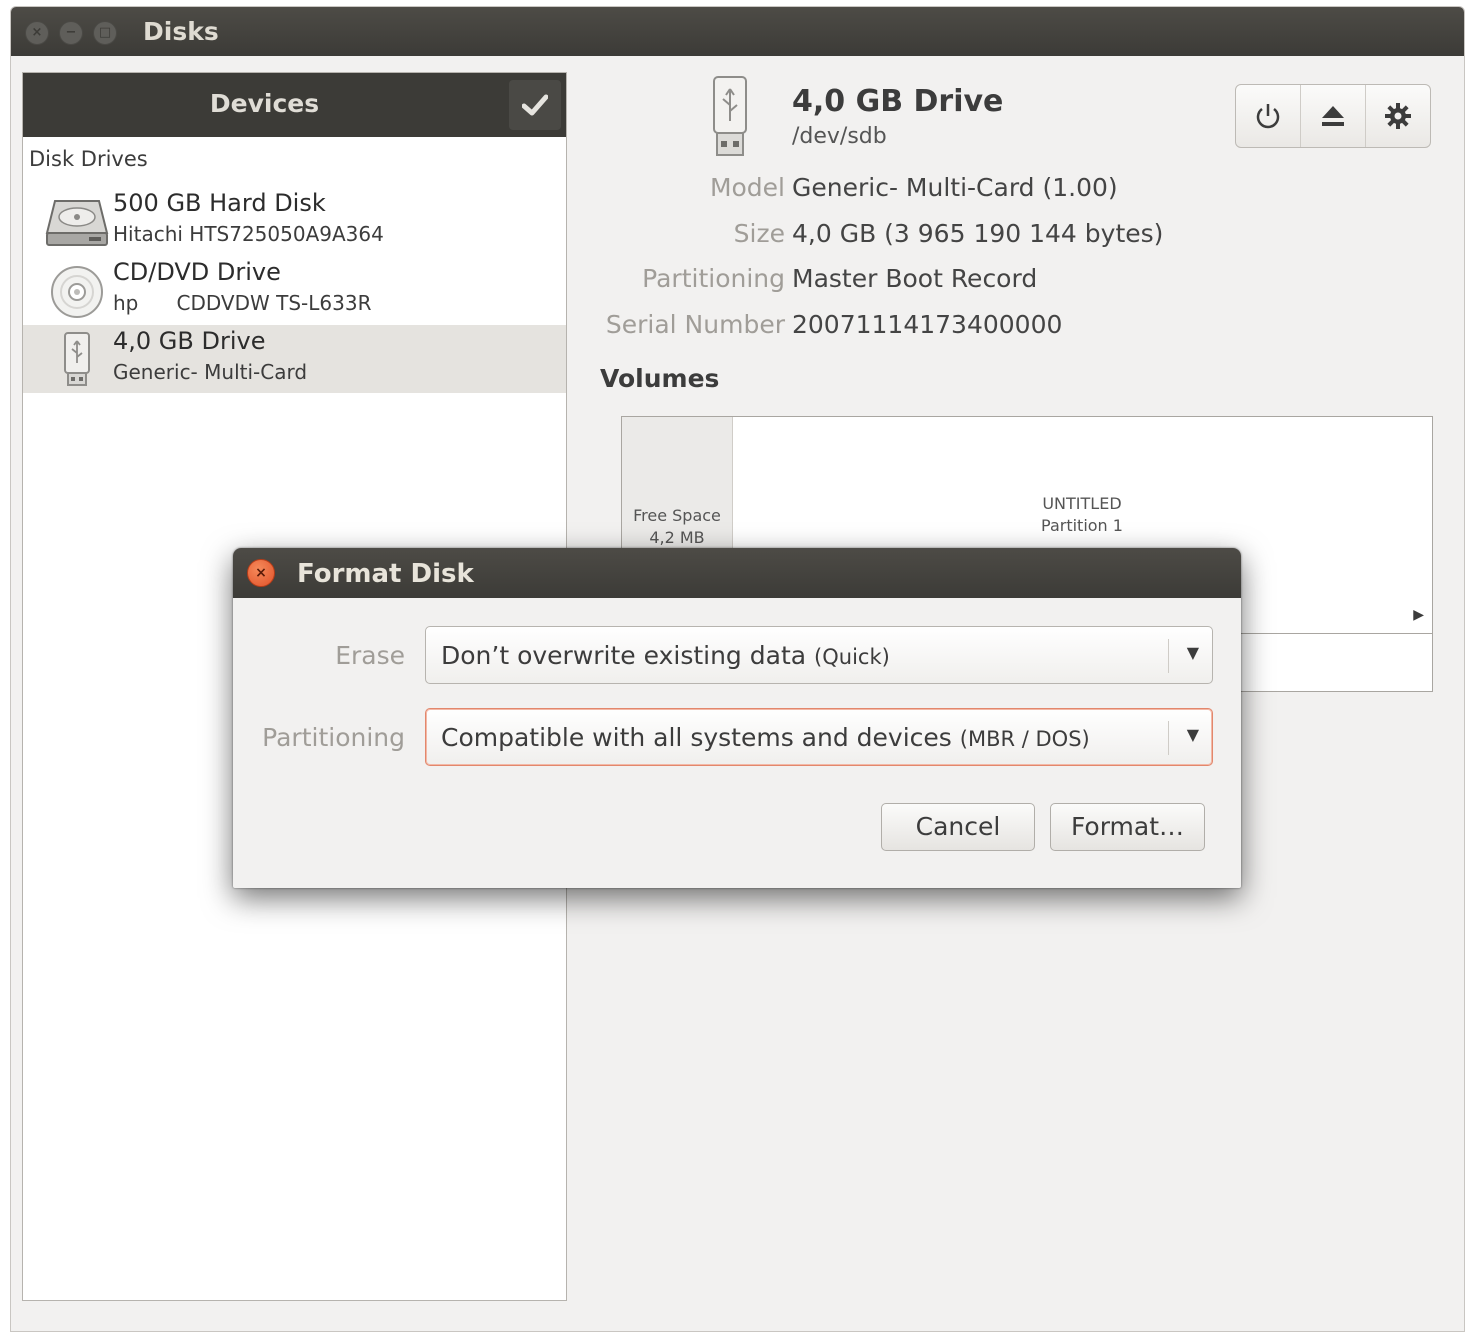 The height and width of the screenshot is (1340, 1478). What do you see at coordinates (927, 324) in the screenshot?
I see `serial-number-value: 20071114173400000` at bounding box center [927, 324].